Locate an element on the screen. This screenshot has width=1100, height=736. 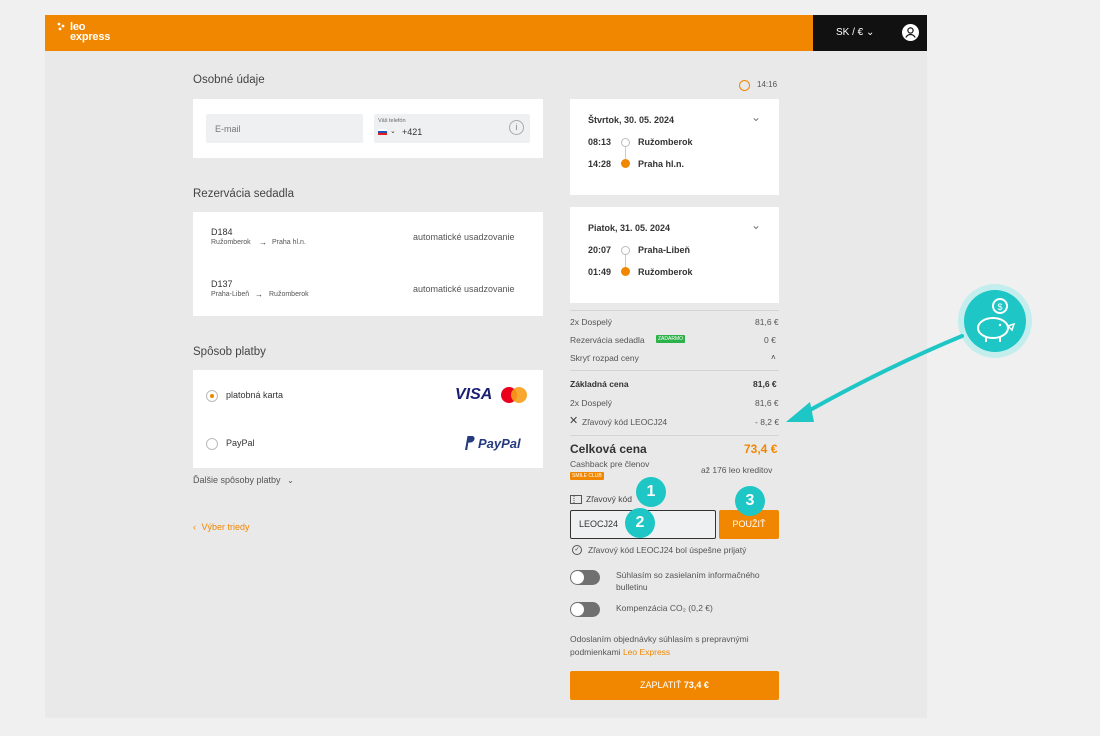
departure-time: 08:13 is located at coordinates (600, 142).